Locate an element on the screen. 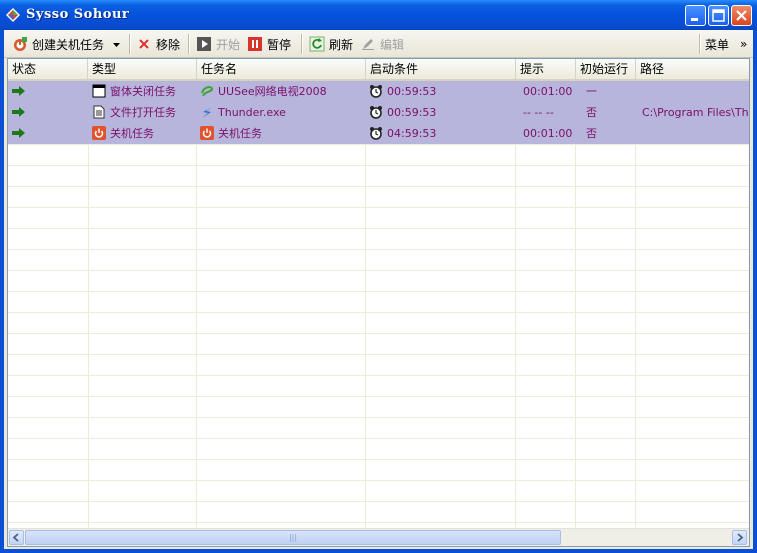 This screenshot has height=553, width=757. scroll-thumb: ||| is located at coordinates (293, 537).